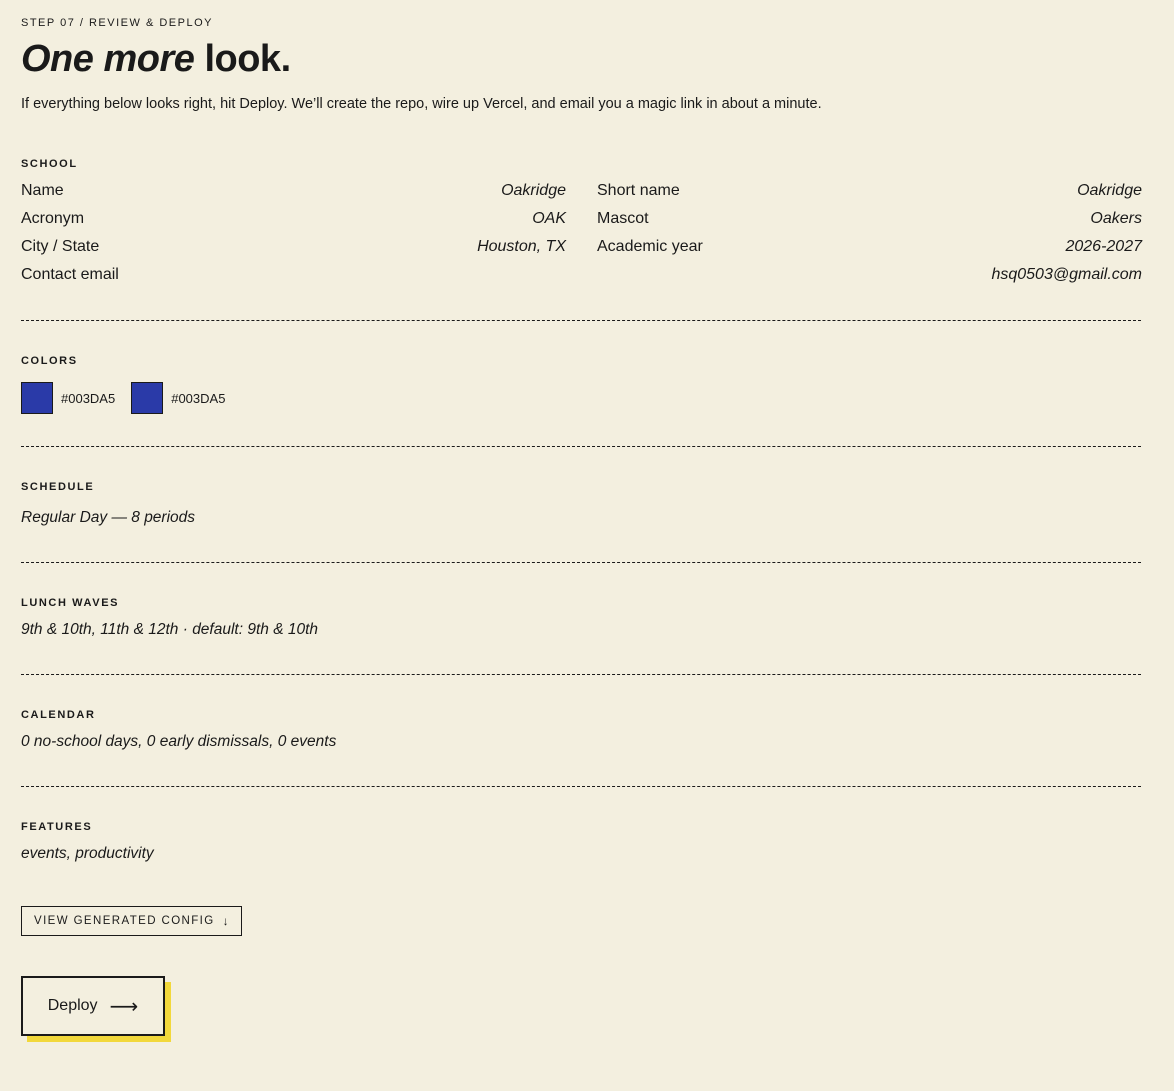  I want to click on section-label-colors: COLORS, so click(49, 361).